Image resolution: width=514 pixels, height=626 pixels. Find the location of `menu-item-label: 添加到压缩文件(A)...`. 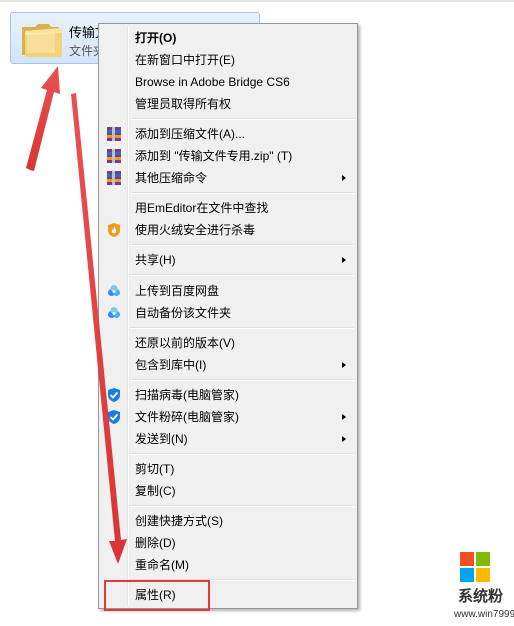

menu-item-label: 添加到压缩文件(A)... is located at coordinates (190, 134).